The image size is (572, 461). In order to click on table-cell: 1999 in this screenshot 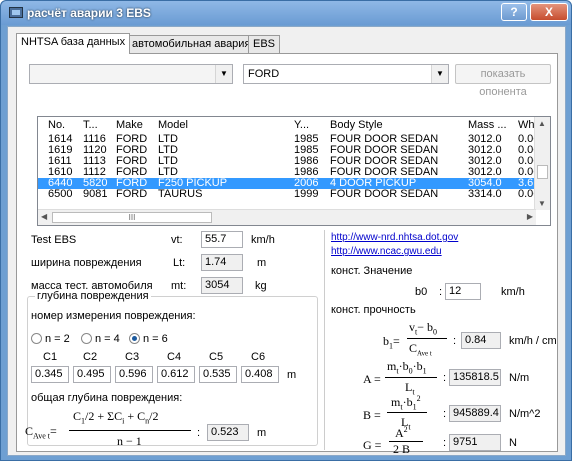, I will do `click(306, 194)`.